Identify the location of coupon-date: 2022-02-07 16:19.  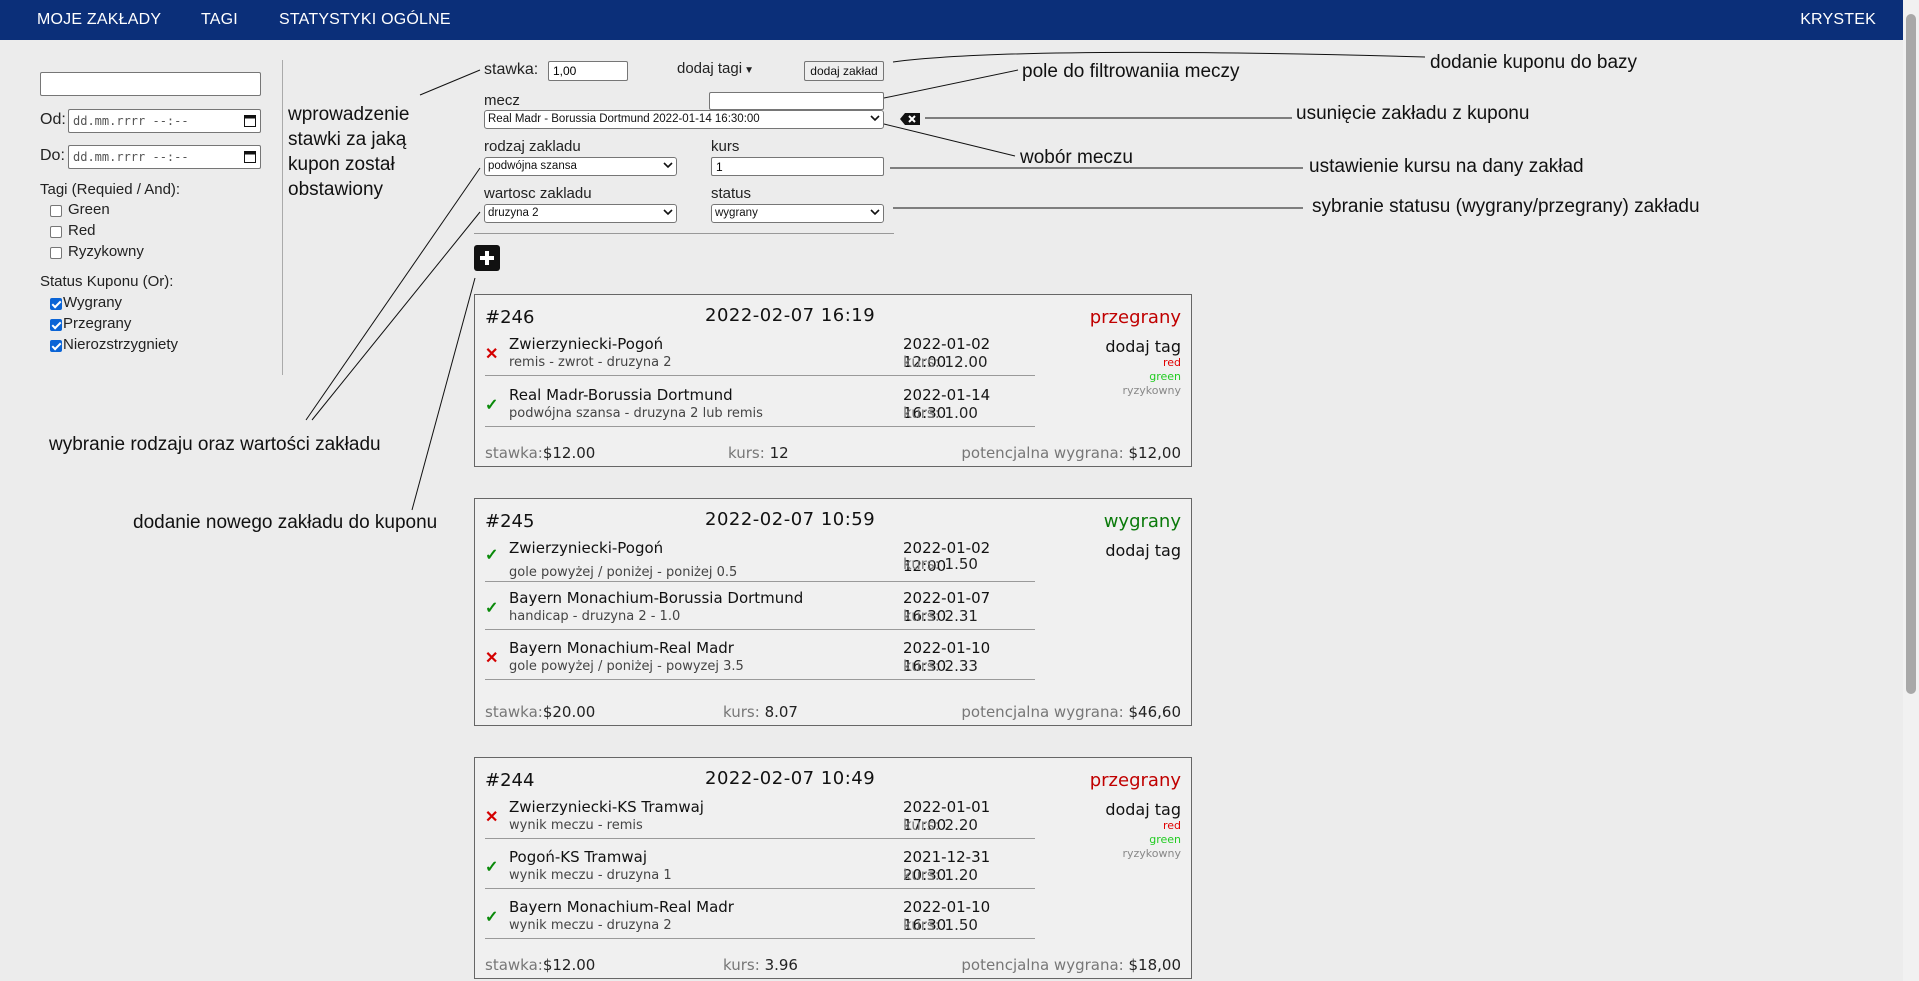
(790, 315).